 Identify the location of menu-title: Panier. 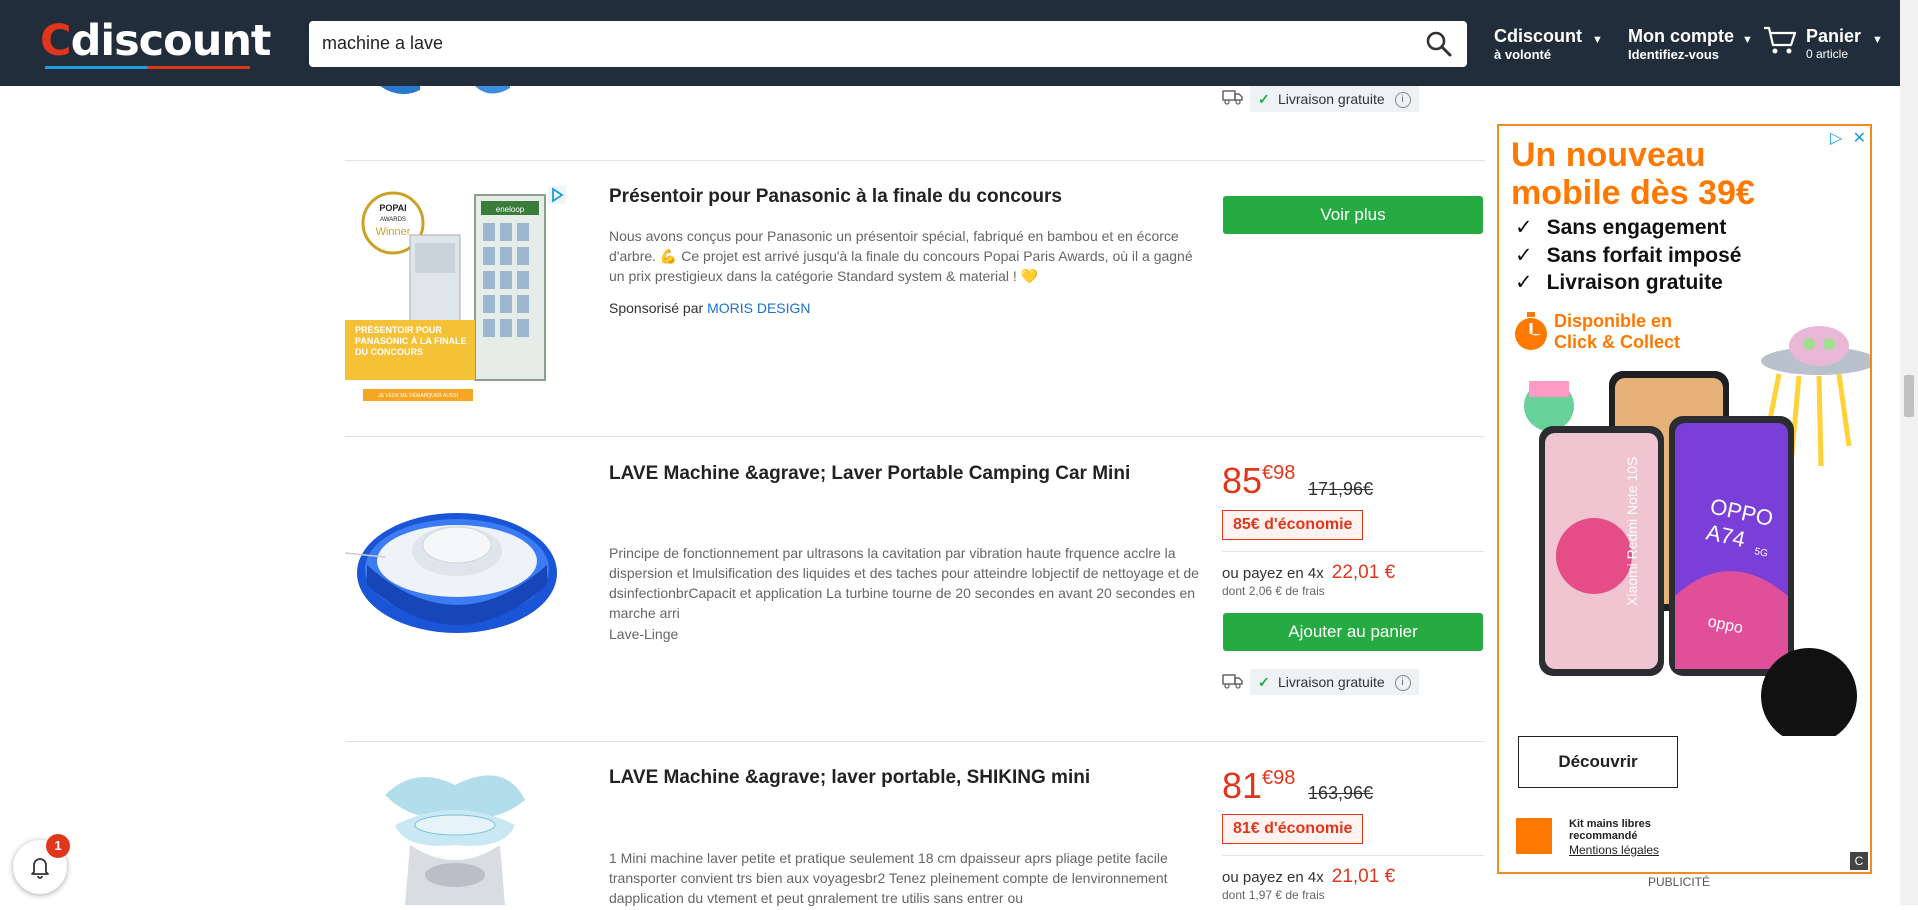
(1834, 36).